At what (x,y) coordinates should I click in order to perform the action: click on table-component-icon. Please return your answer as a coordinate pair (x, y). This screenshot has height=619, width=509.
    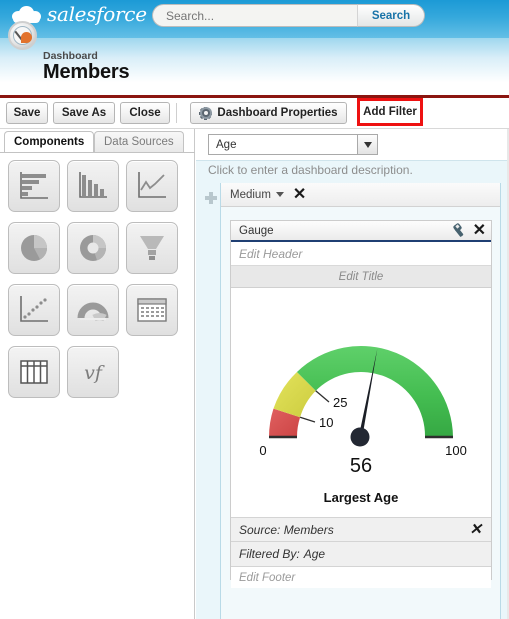
    Looking at the image, I should click on (34, 372).